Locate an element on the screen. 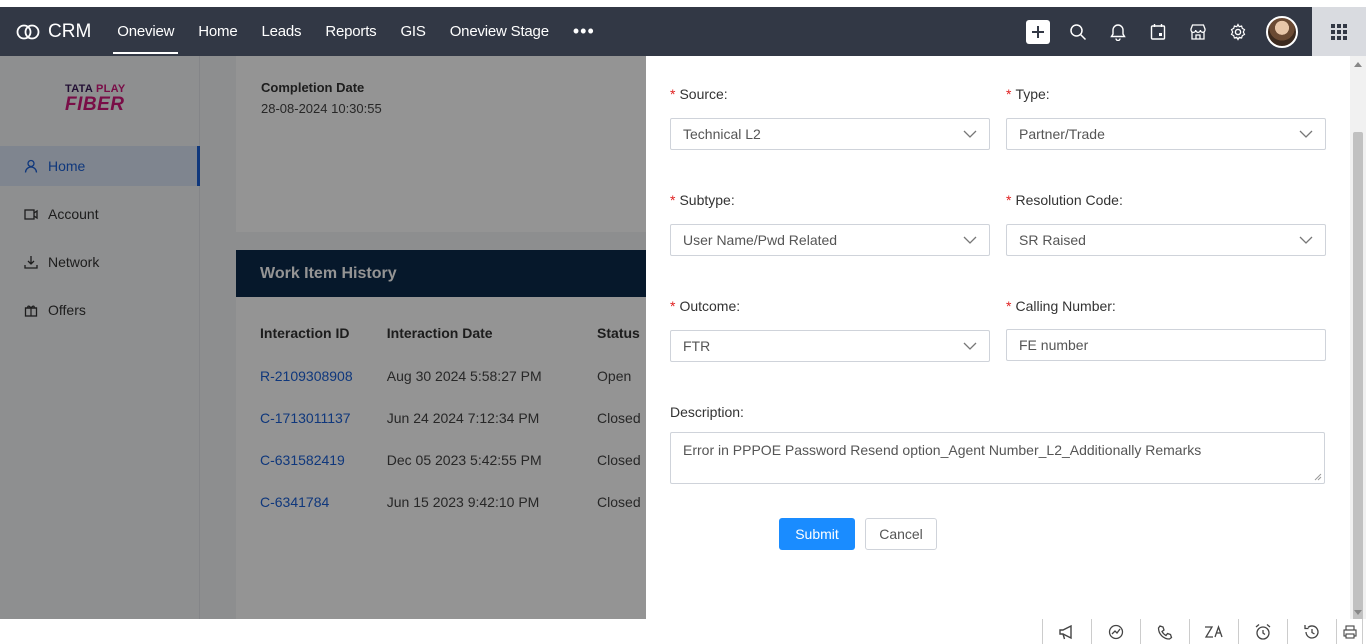 The height and width of the screenshot is (644, 1366). bottom-tools is located at coordinates (1202, 631).